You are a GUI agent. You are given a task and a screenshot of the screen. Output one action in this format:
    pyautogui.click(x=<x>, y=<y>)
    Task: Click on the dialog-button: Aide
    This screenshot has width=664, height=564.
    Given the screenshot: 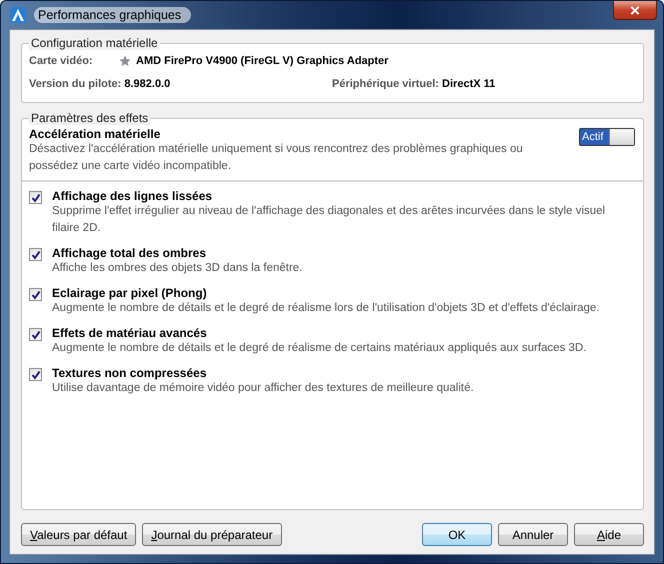 What is the action you would take?
    pyautogui.click(x=609, y=534)
    